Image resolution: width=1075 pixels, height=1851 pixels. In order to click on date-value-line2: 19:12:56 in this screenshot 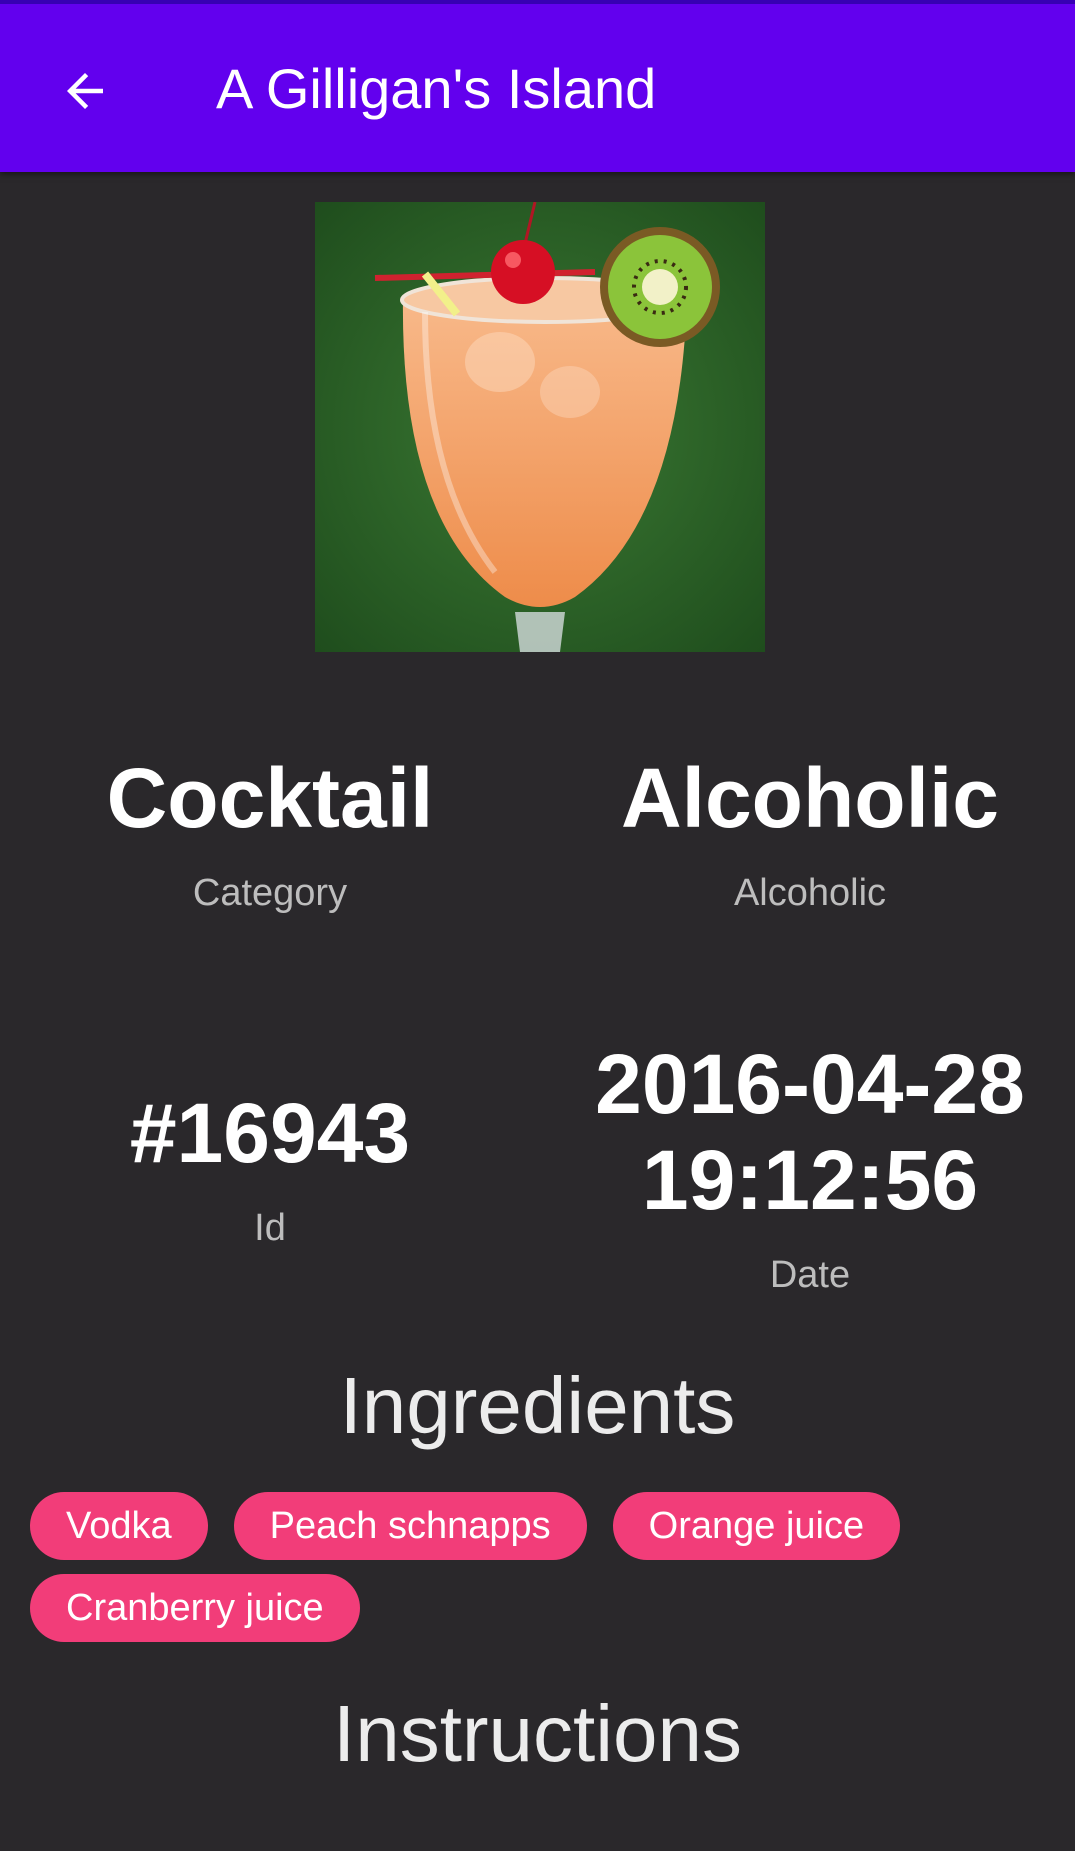, I will do `click(810, 1180)`.